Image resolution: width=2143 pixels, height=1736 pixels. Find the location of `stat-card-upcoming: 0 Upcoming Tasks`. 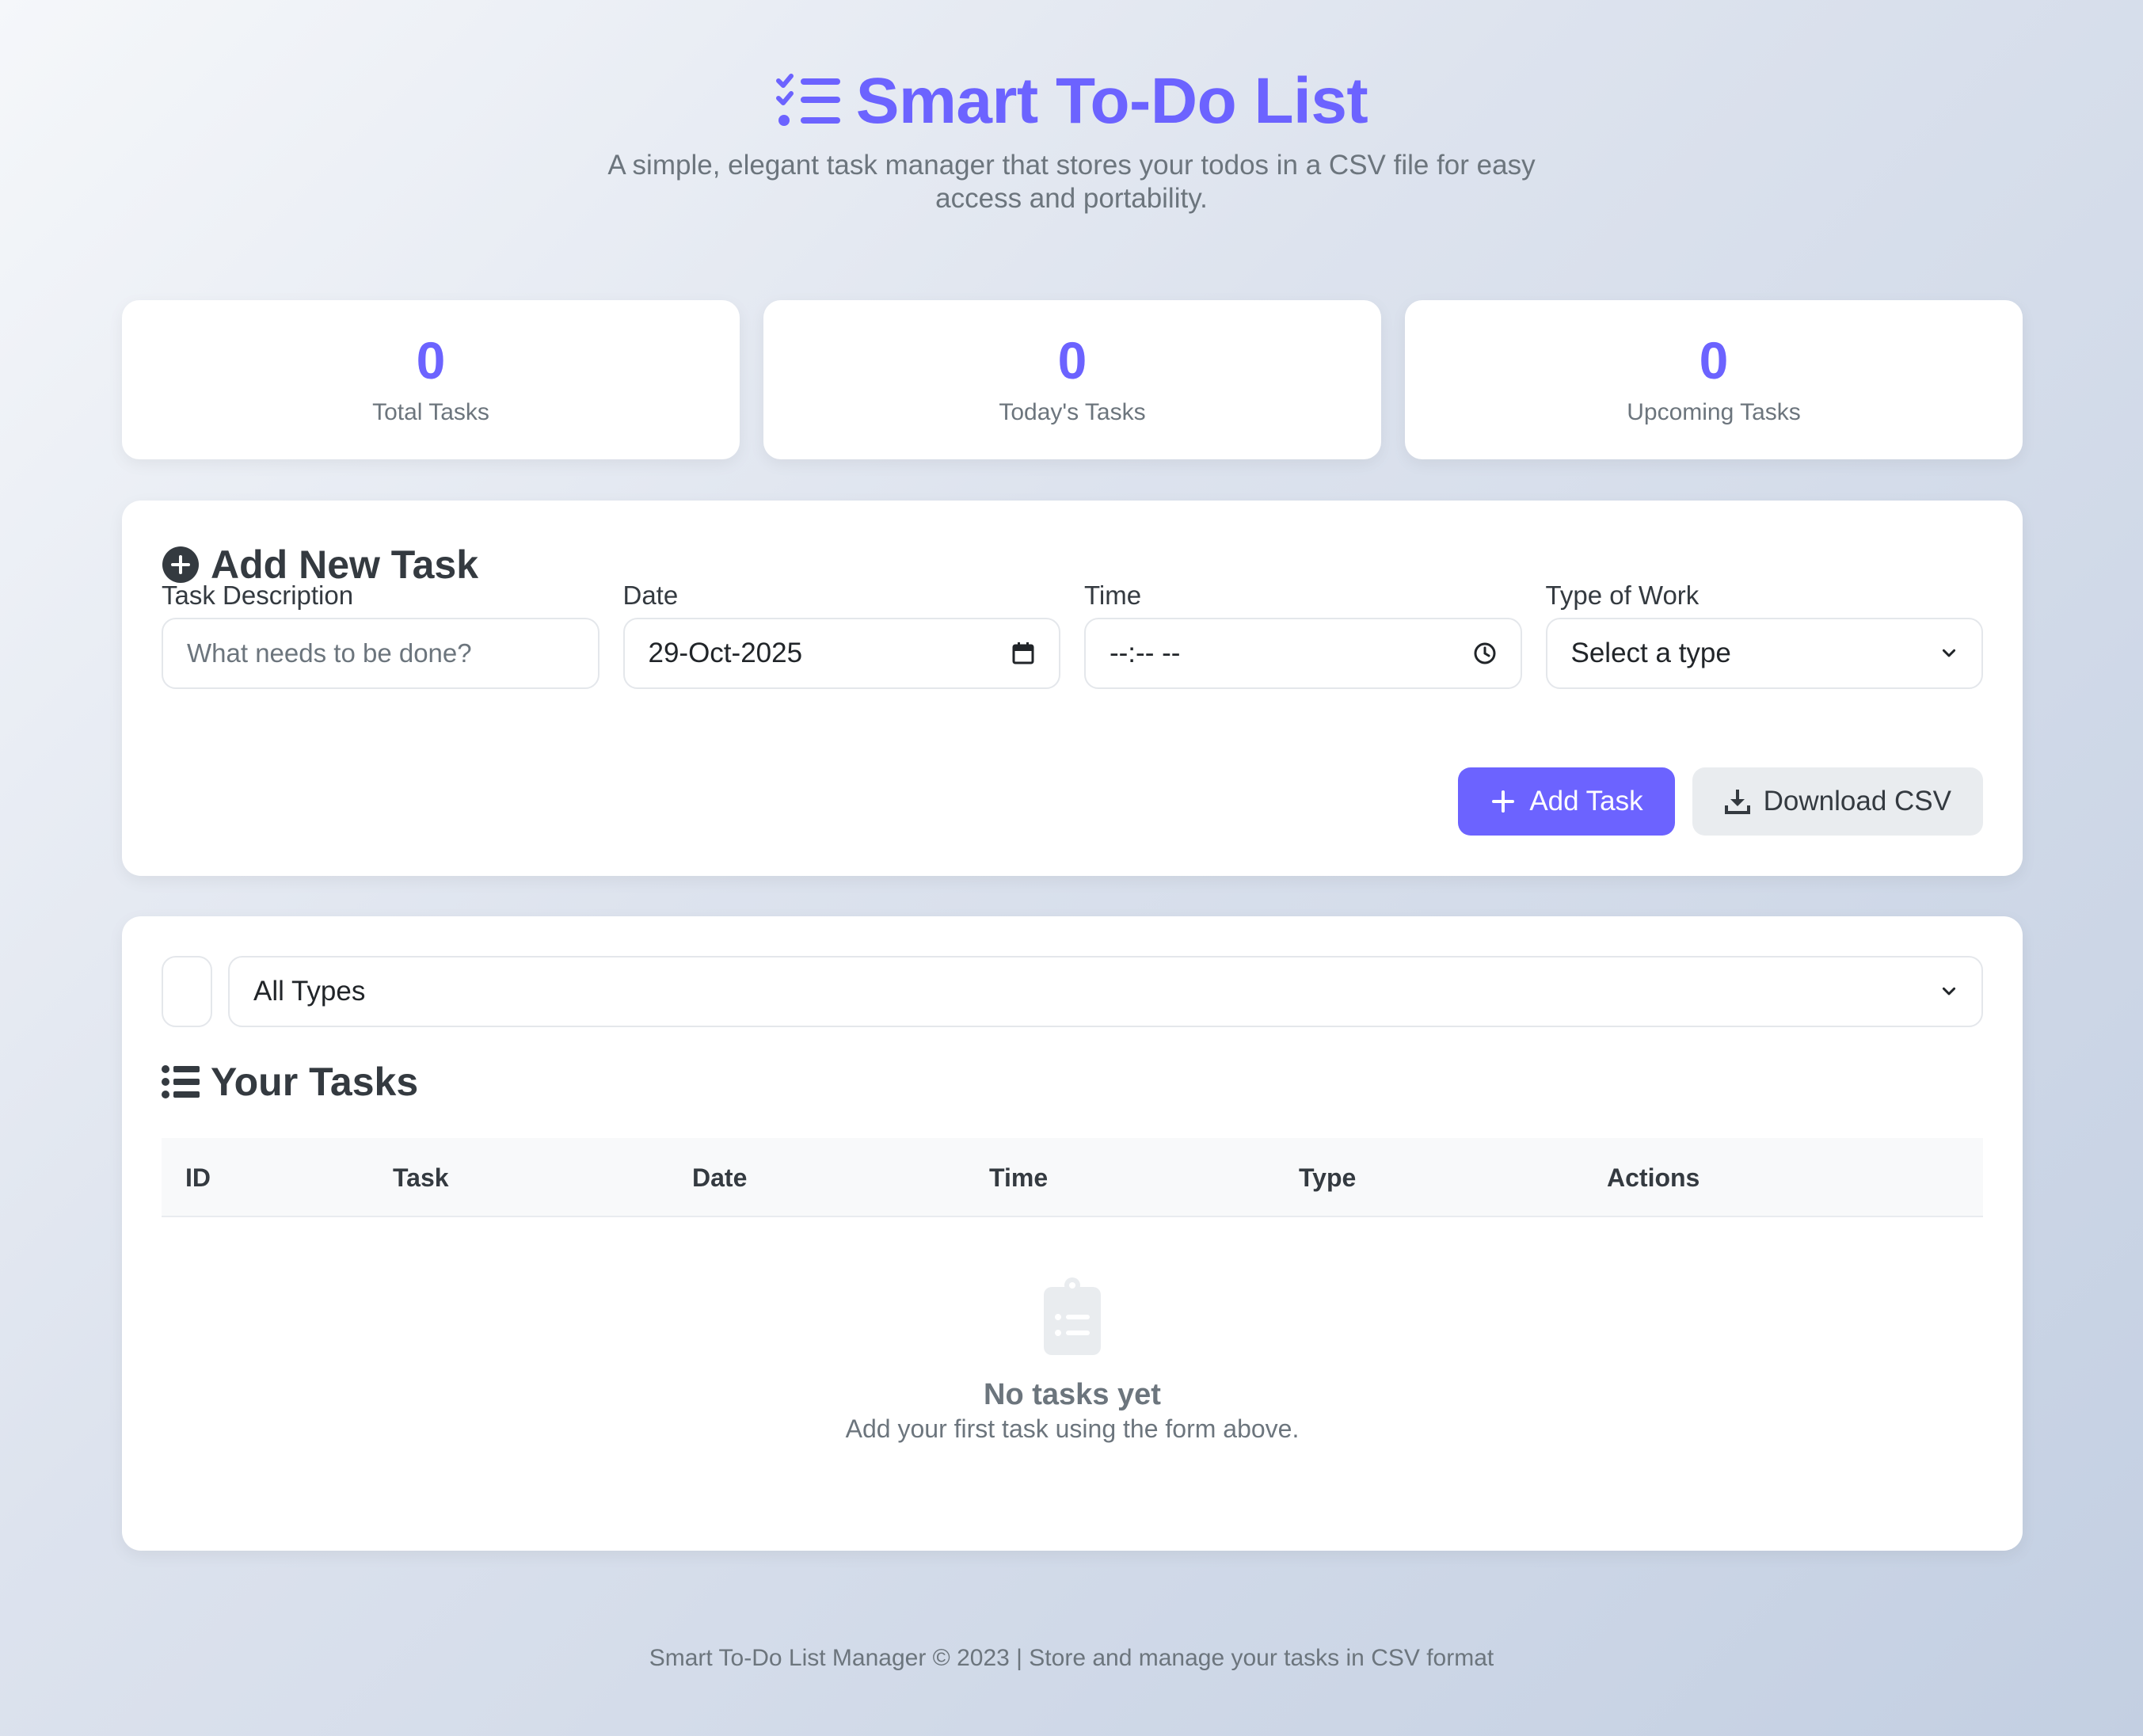

stat-card-upcoming: 0 Upcoming Tasks is located at coordinates (1714, 380).